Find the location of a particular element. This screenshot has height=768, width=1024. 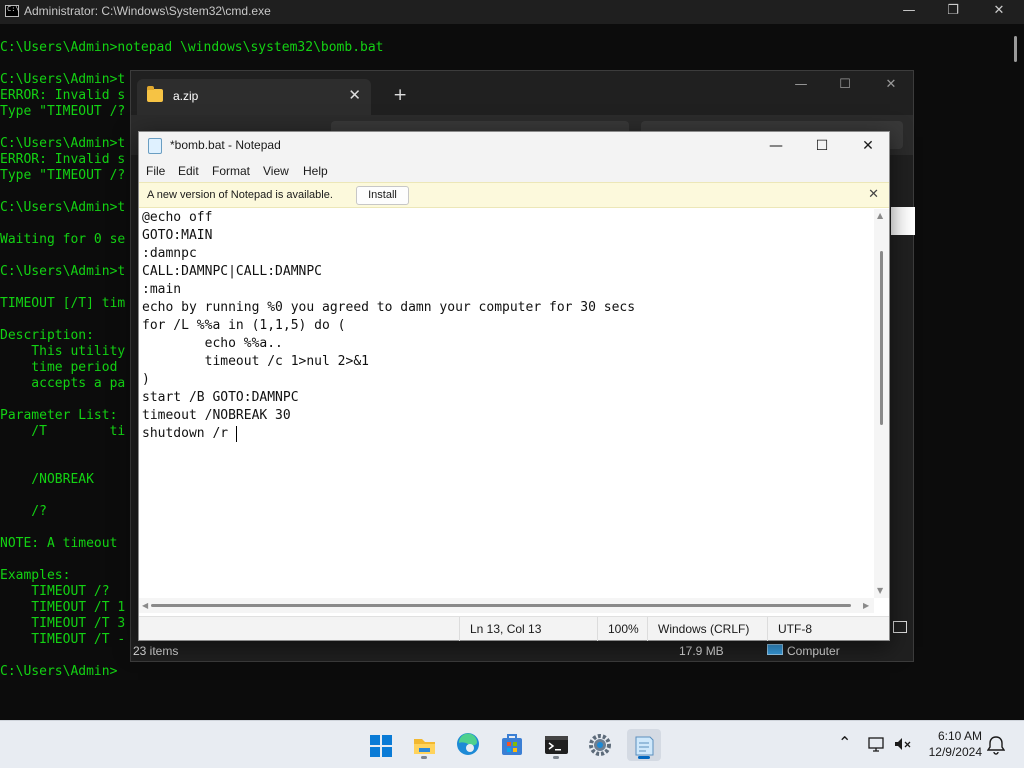

scroll-right-icon: ▶ is located at coordinates (866, 605).